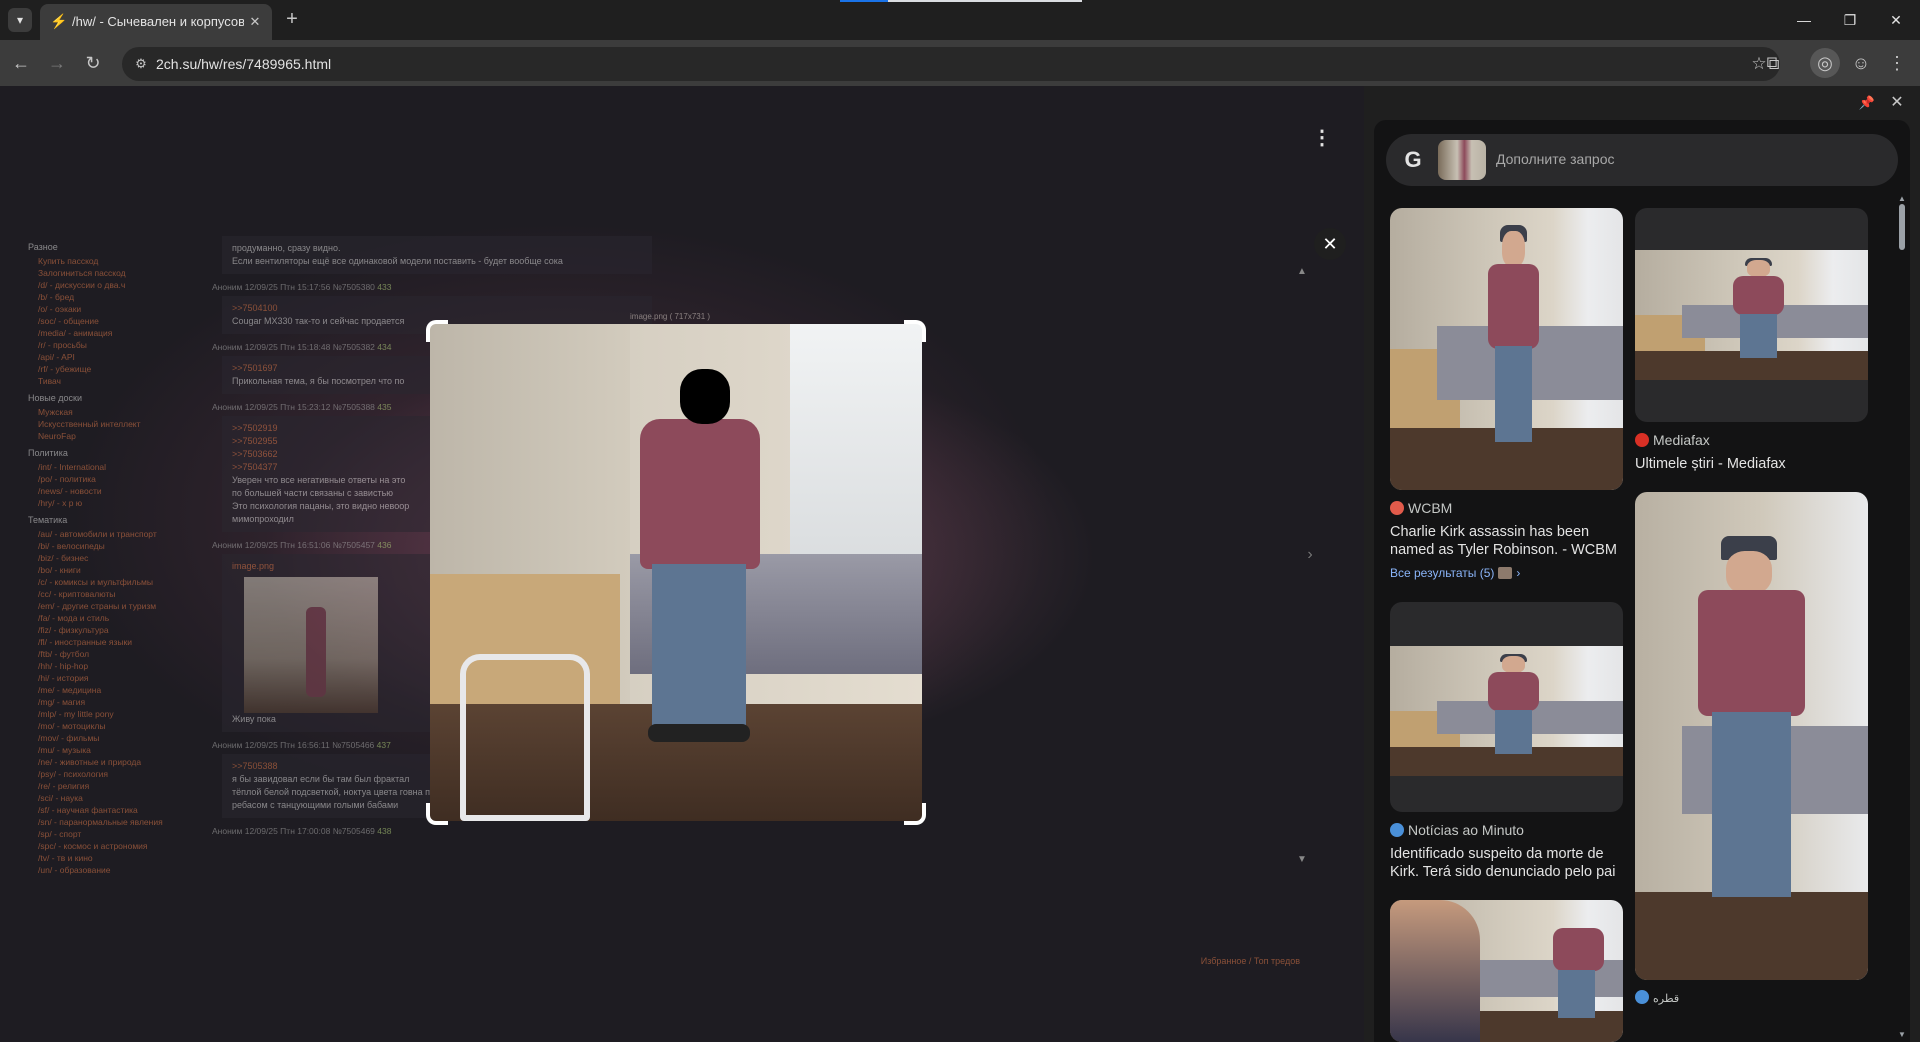 Image resolution: width=1920 pixels, height=1042 pixels. I want to click on post-thumbnail, so click(311, 645).